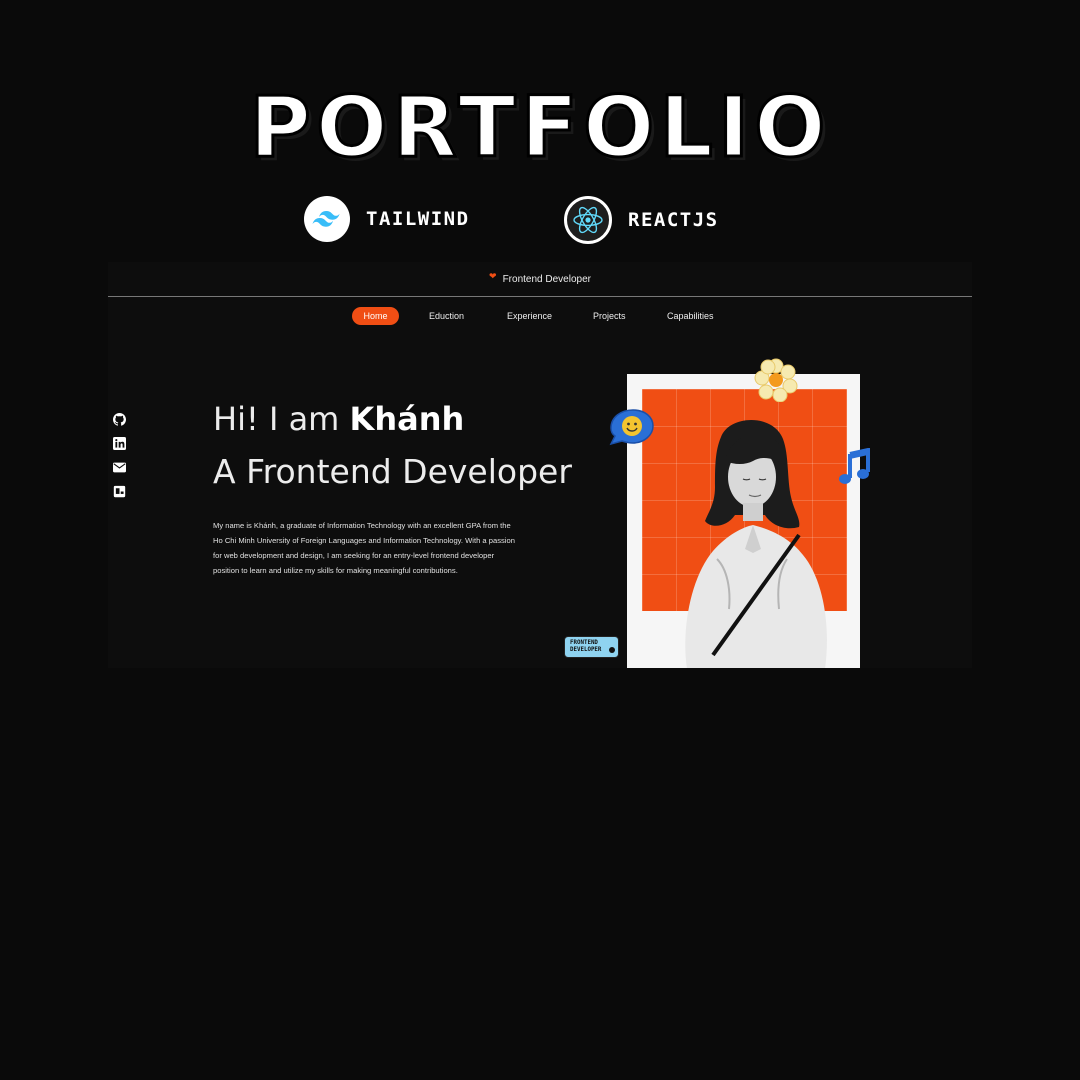 This screenshot has height=1080, width=1080. What do you see at coordinates (588, 220) in the screenshot?
I see `react-icon` at bounding box center [588, 220].